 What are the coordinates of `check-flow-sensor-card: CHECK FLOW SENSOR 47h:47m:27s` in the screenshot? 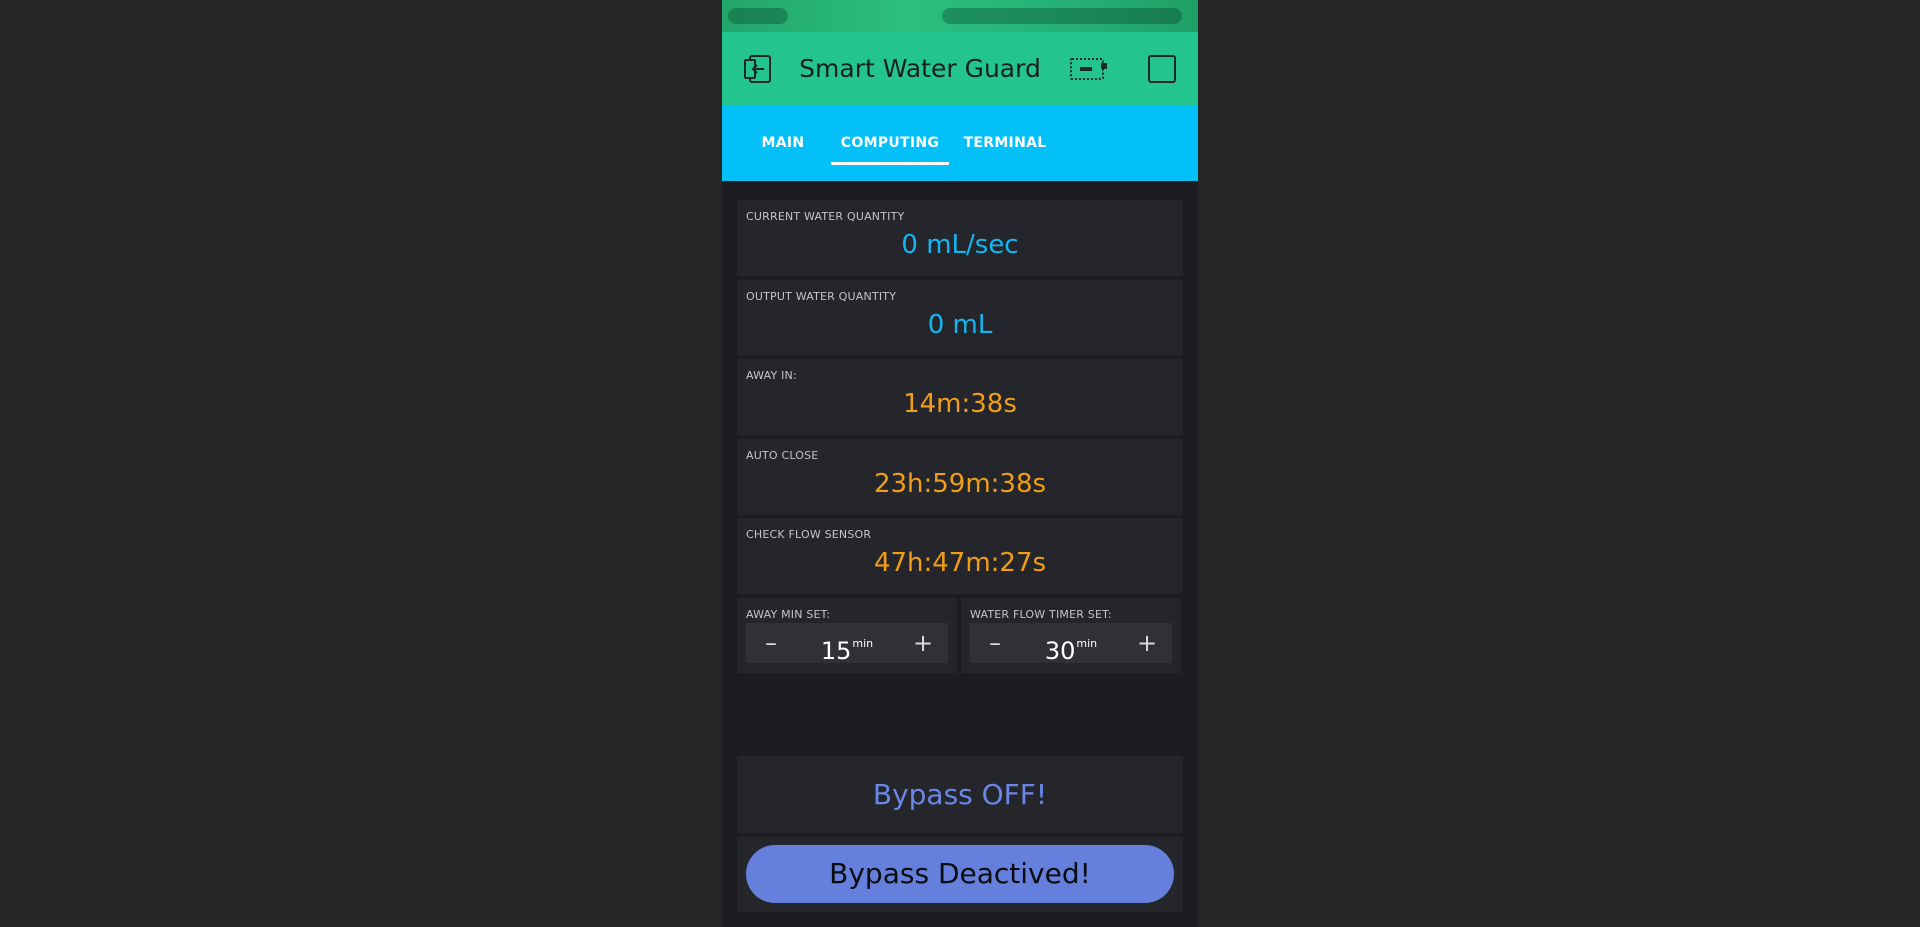 It's located at (960, 556).